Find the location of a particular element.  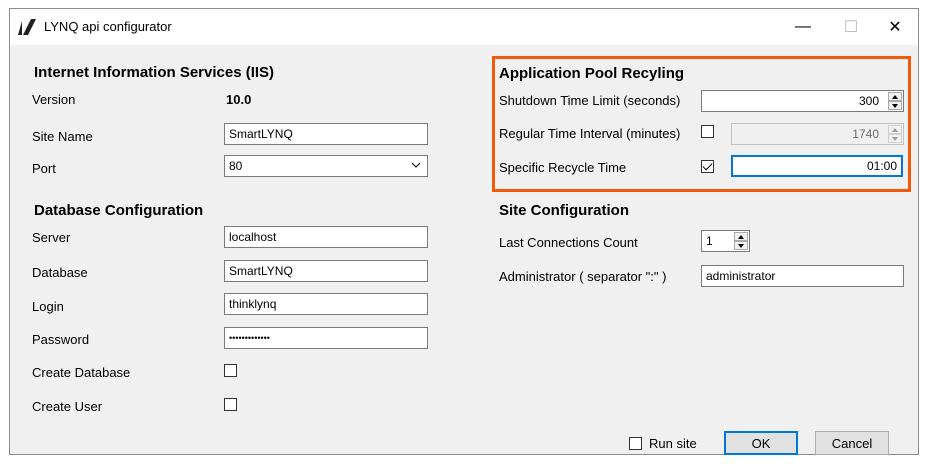

database-label: Database is located at coordinates (60, 272).